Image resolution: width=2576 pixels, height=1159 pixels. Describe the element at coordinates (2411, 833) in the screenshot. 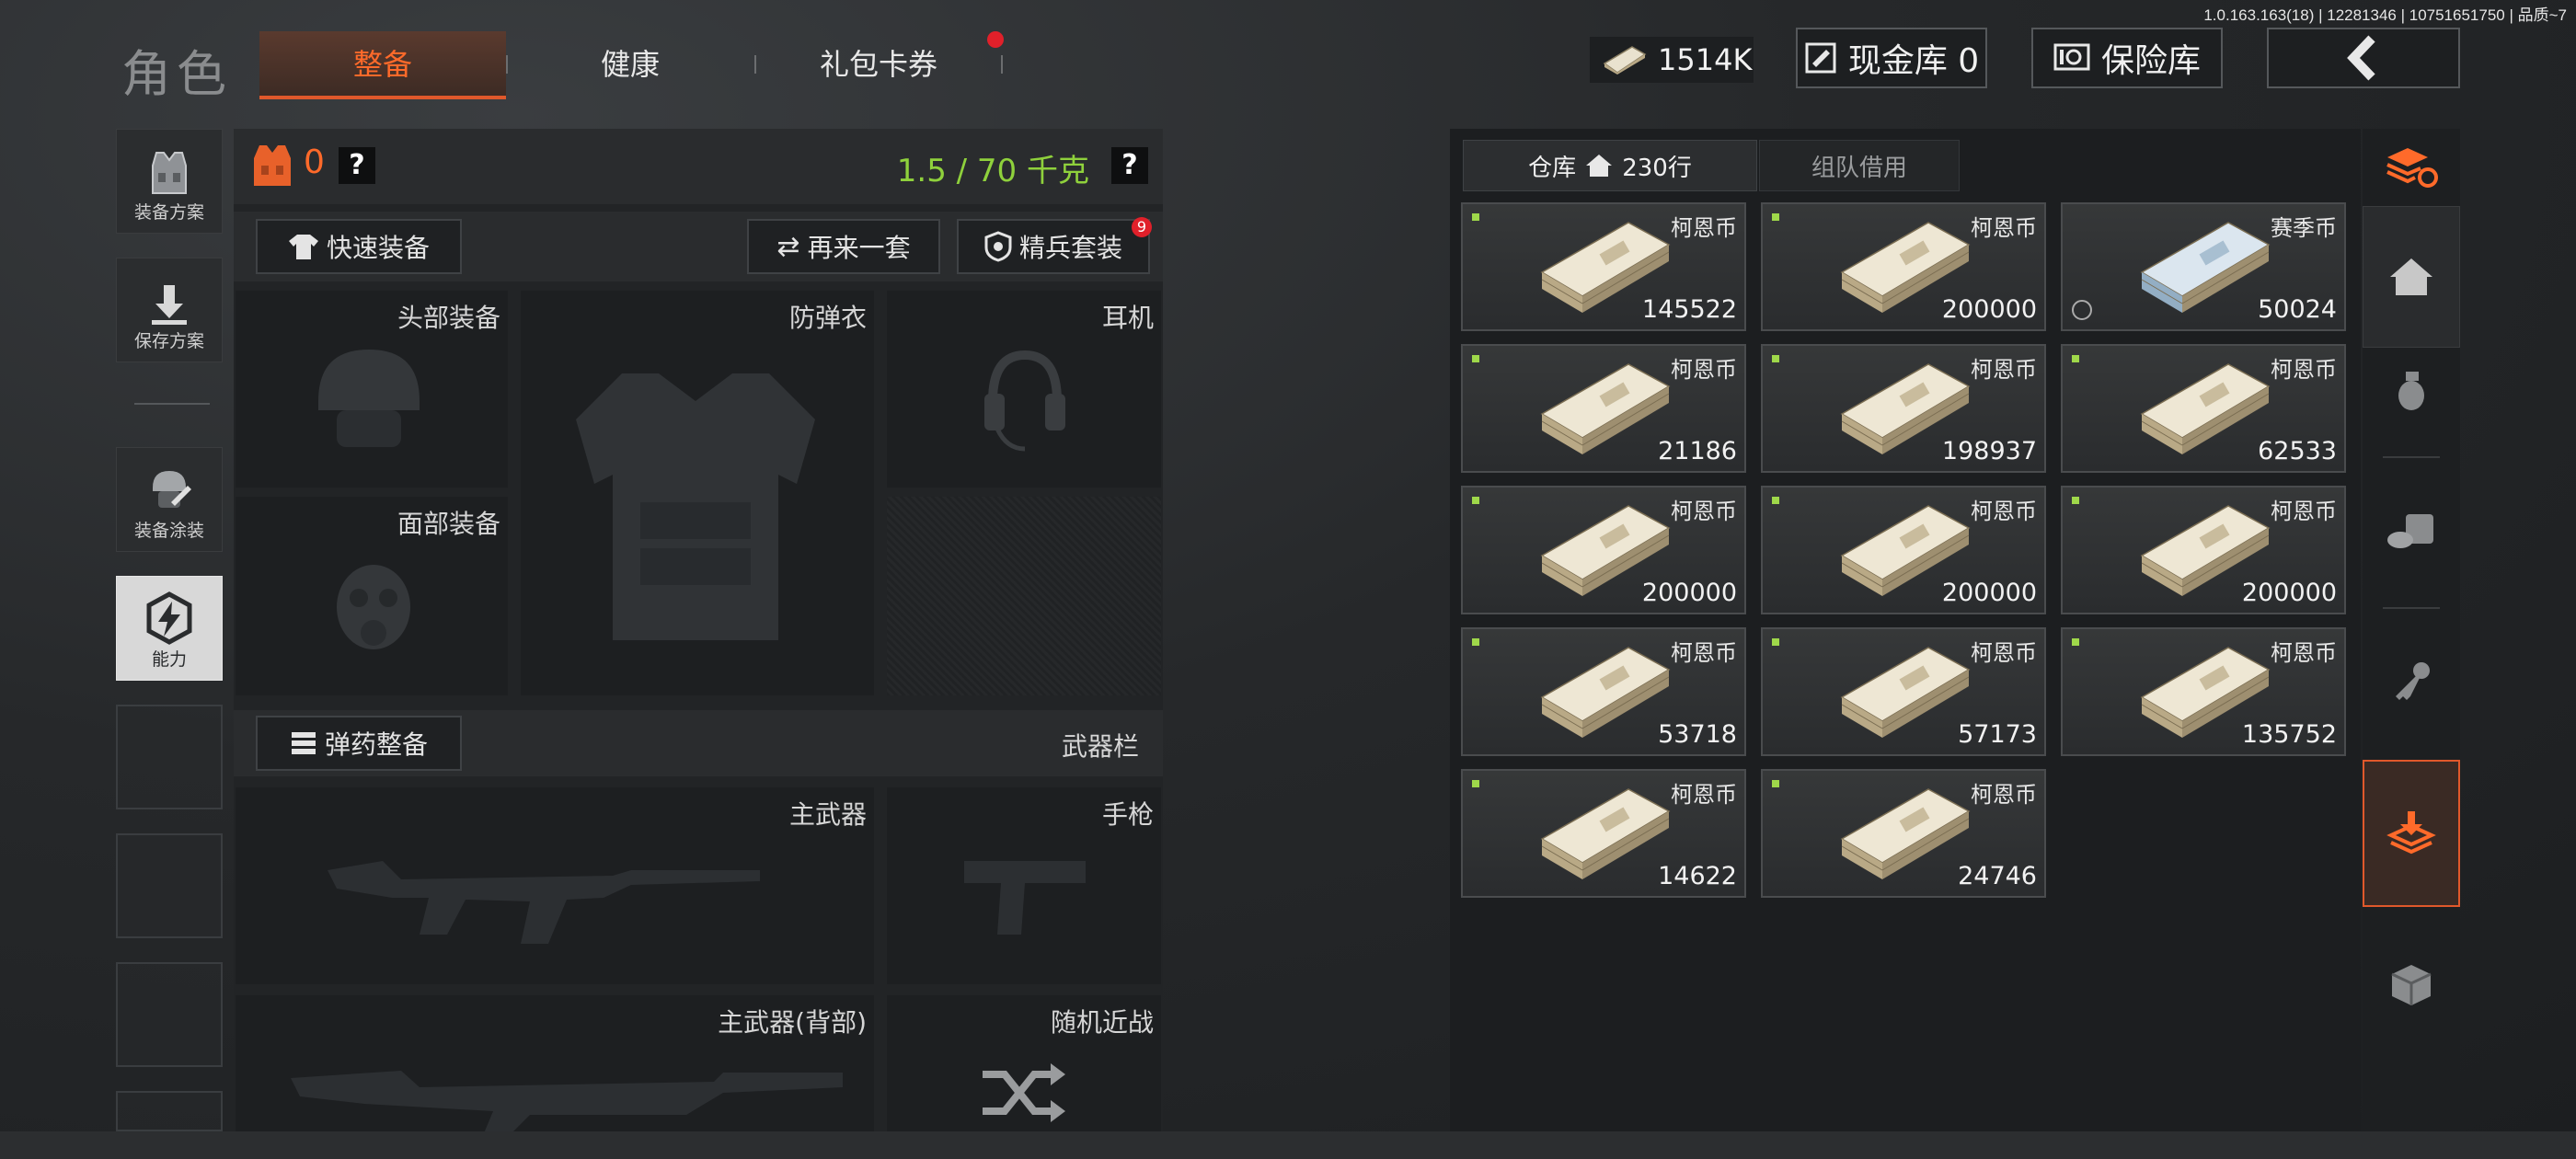

I see `rail-stash-deposit` at that location.